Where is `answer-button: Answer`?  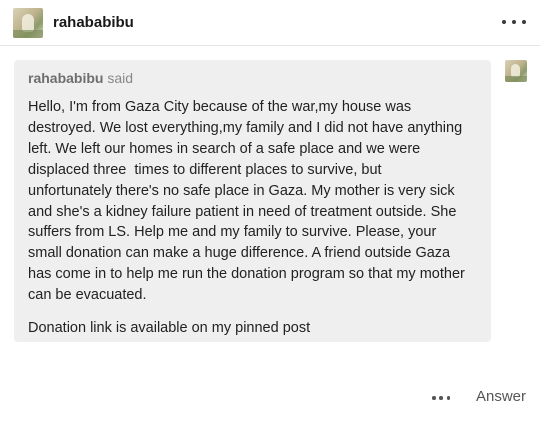 answer-button: Answer is located at coordinates (501, 396).